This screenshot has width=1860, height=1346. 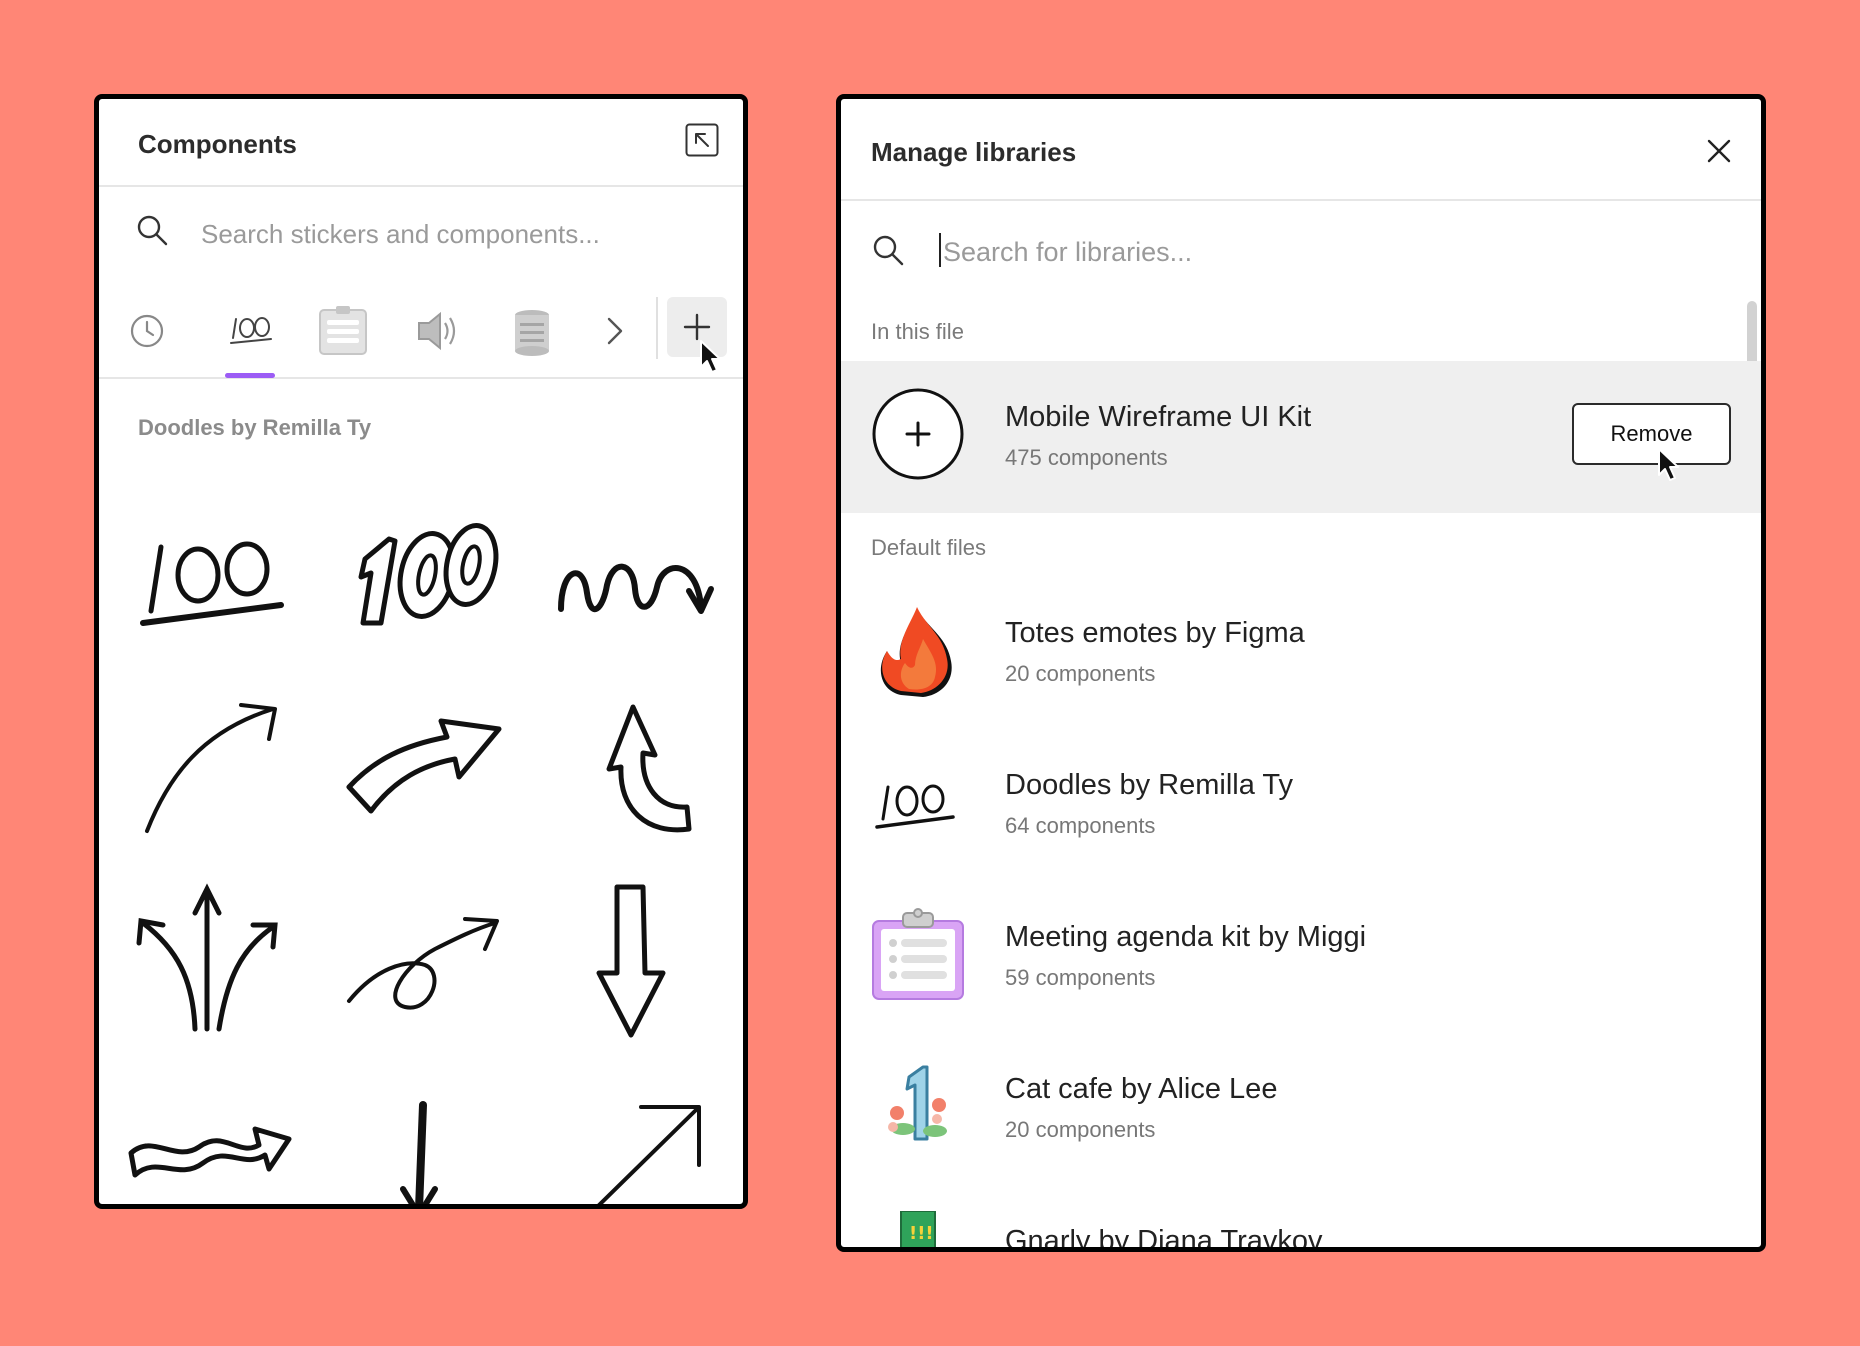 What do you see at coordinates (918, 434) in the screenshot?
I see `add-circle-icon` at bounding box center [918, 434].